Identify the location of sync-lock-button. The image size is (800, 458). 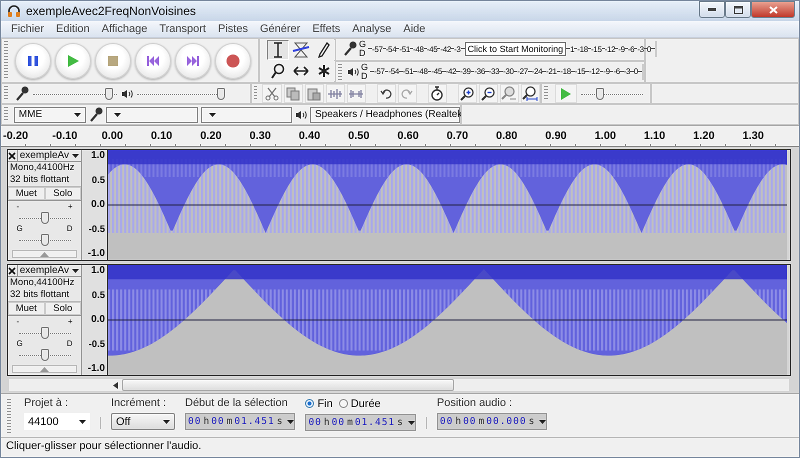
(437, 93).